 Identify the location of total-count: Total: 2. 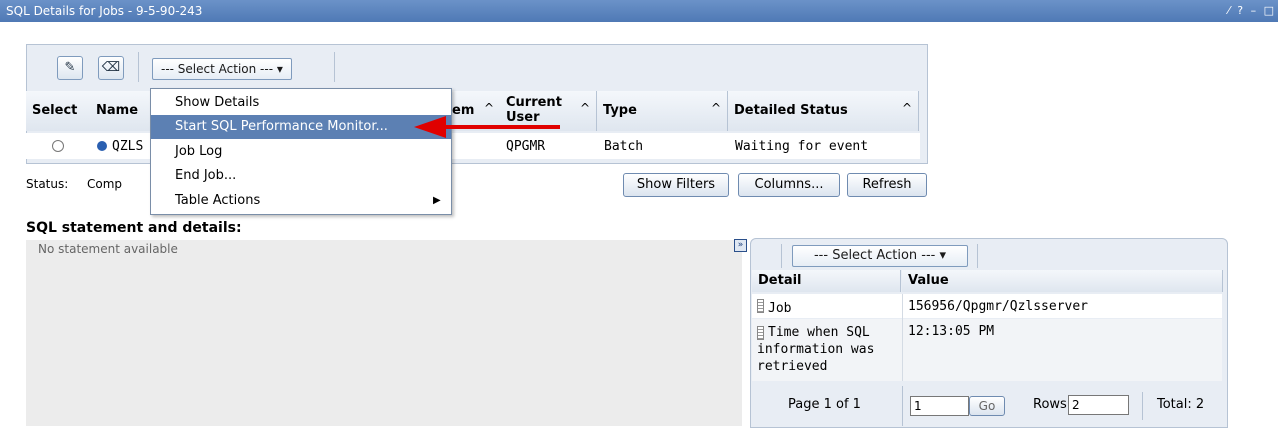
(1181, 404).